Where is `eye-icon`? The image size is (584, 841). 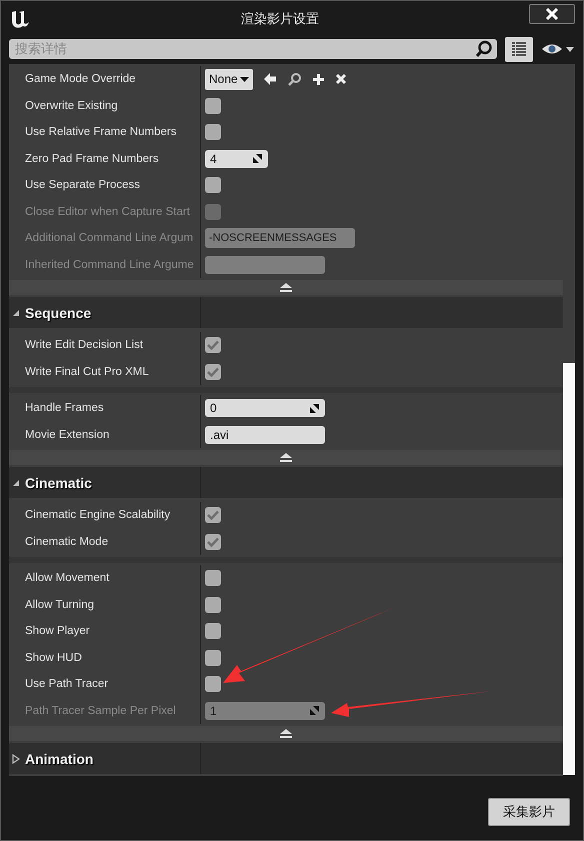 eye-icon is located at coordinates (558, 49).